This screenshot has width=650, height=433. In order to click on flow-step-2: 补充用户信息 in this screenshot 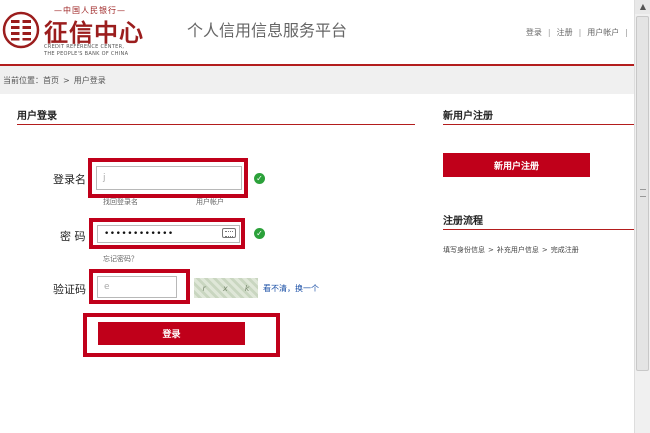, I will do `click(517, 250)`.